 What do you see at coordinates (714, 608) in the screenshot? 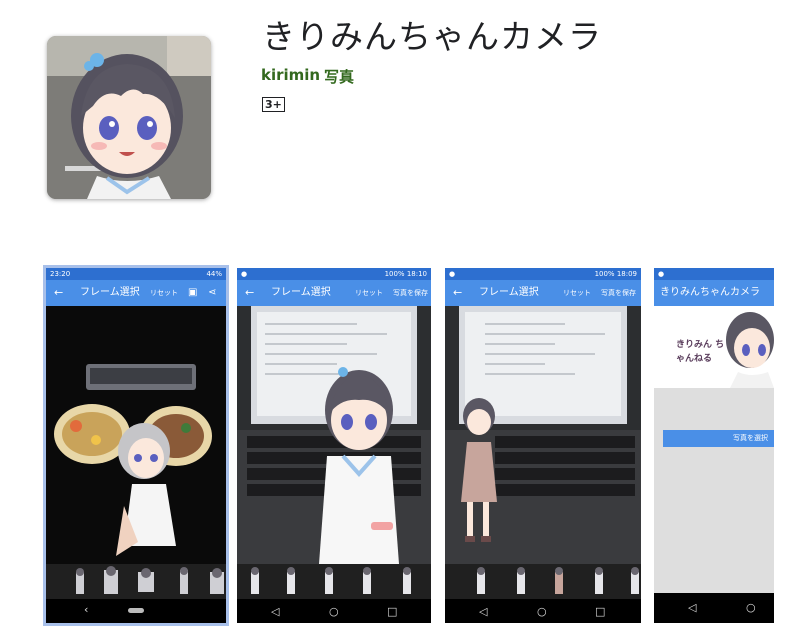
I see `navigation-bar: ◁ ○` at bounding box center [714, 608].